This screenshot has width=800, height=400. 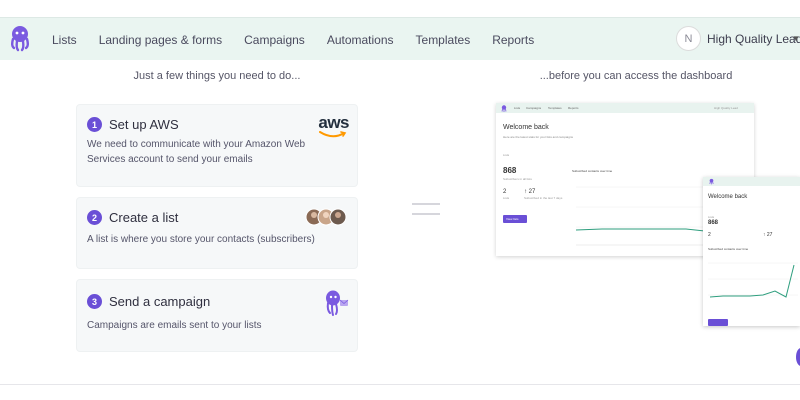 What do you see at coordinates (798, 357) in the screenshot?
I see `chat-widget-button` at bounding box center [798, 357].